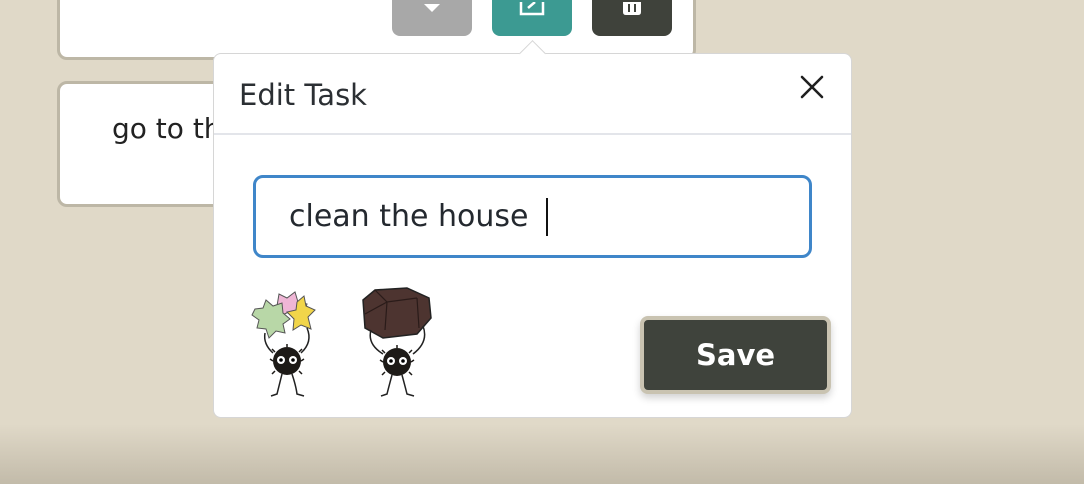 The width and height of the screenshot is (1084, 484). Describe the element at coordinates (432, 8) in the screenshot. I see `check-icon` at that location.